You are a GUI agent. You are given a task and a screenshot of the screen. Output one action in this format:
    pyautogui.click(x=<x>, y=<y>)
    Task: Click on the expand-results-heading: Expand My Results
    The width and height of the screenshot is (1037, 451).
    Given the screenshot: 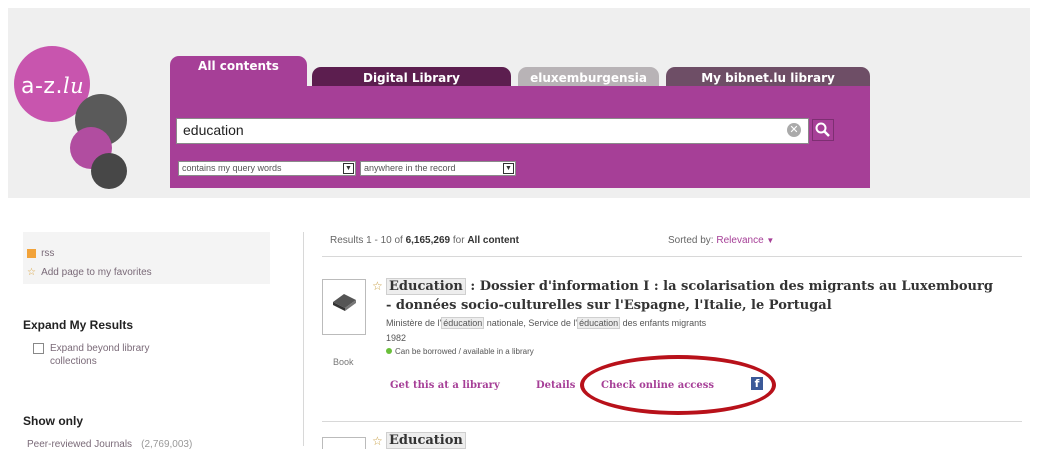 What is the action you would take?
    pyautogui.click(x=78, y=325)
    